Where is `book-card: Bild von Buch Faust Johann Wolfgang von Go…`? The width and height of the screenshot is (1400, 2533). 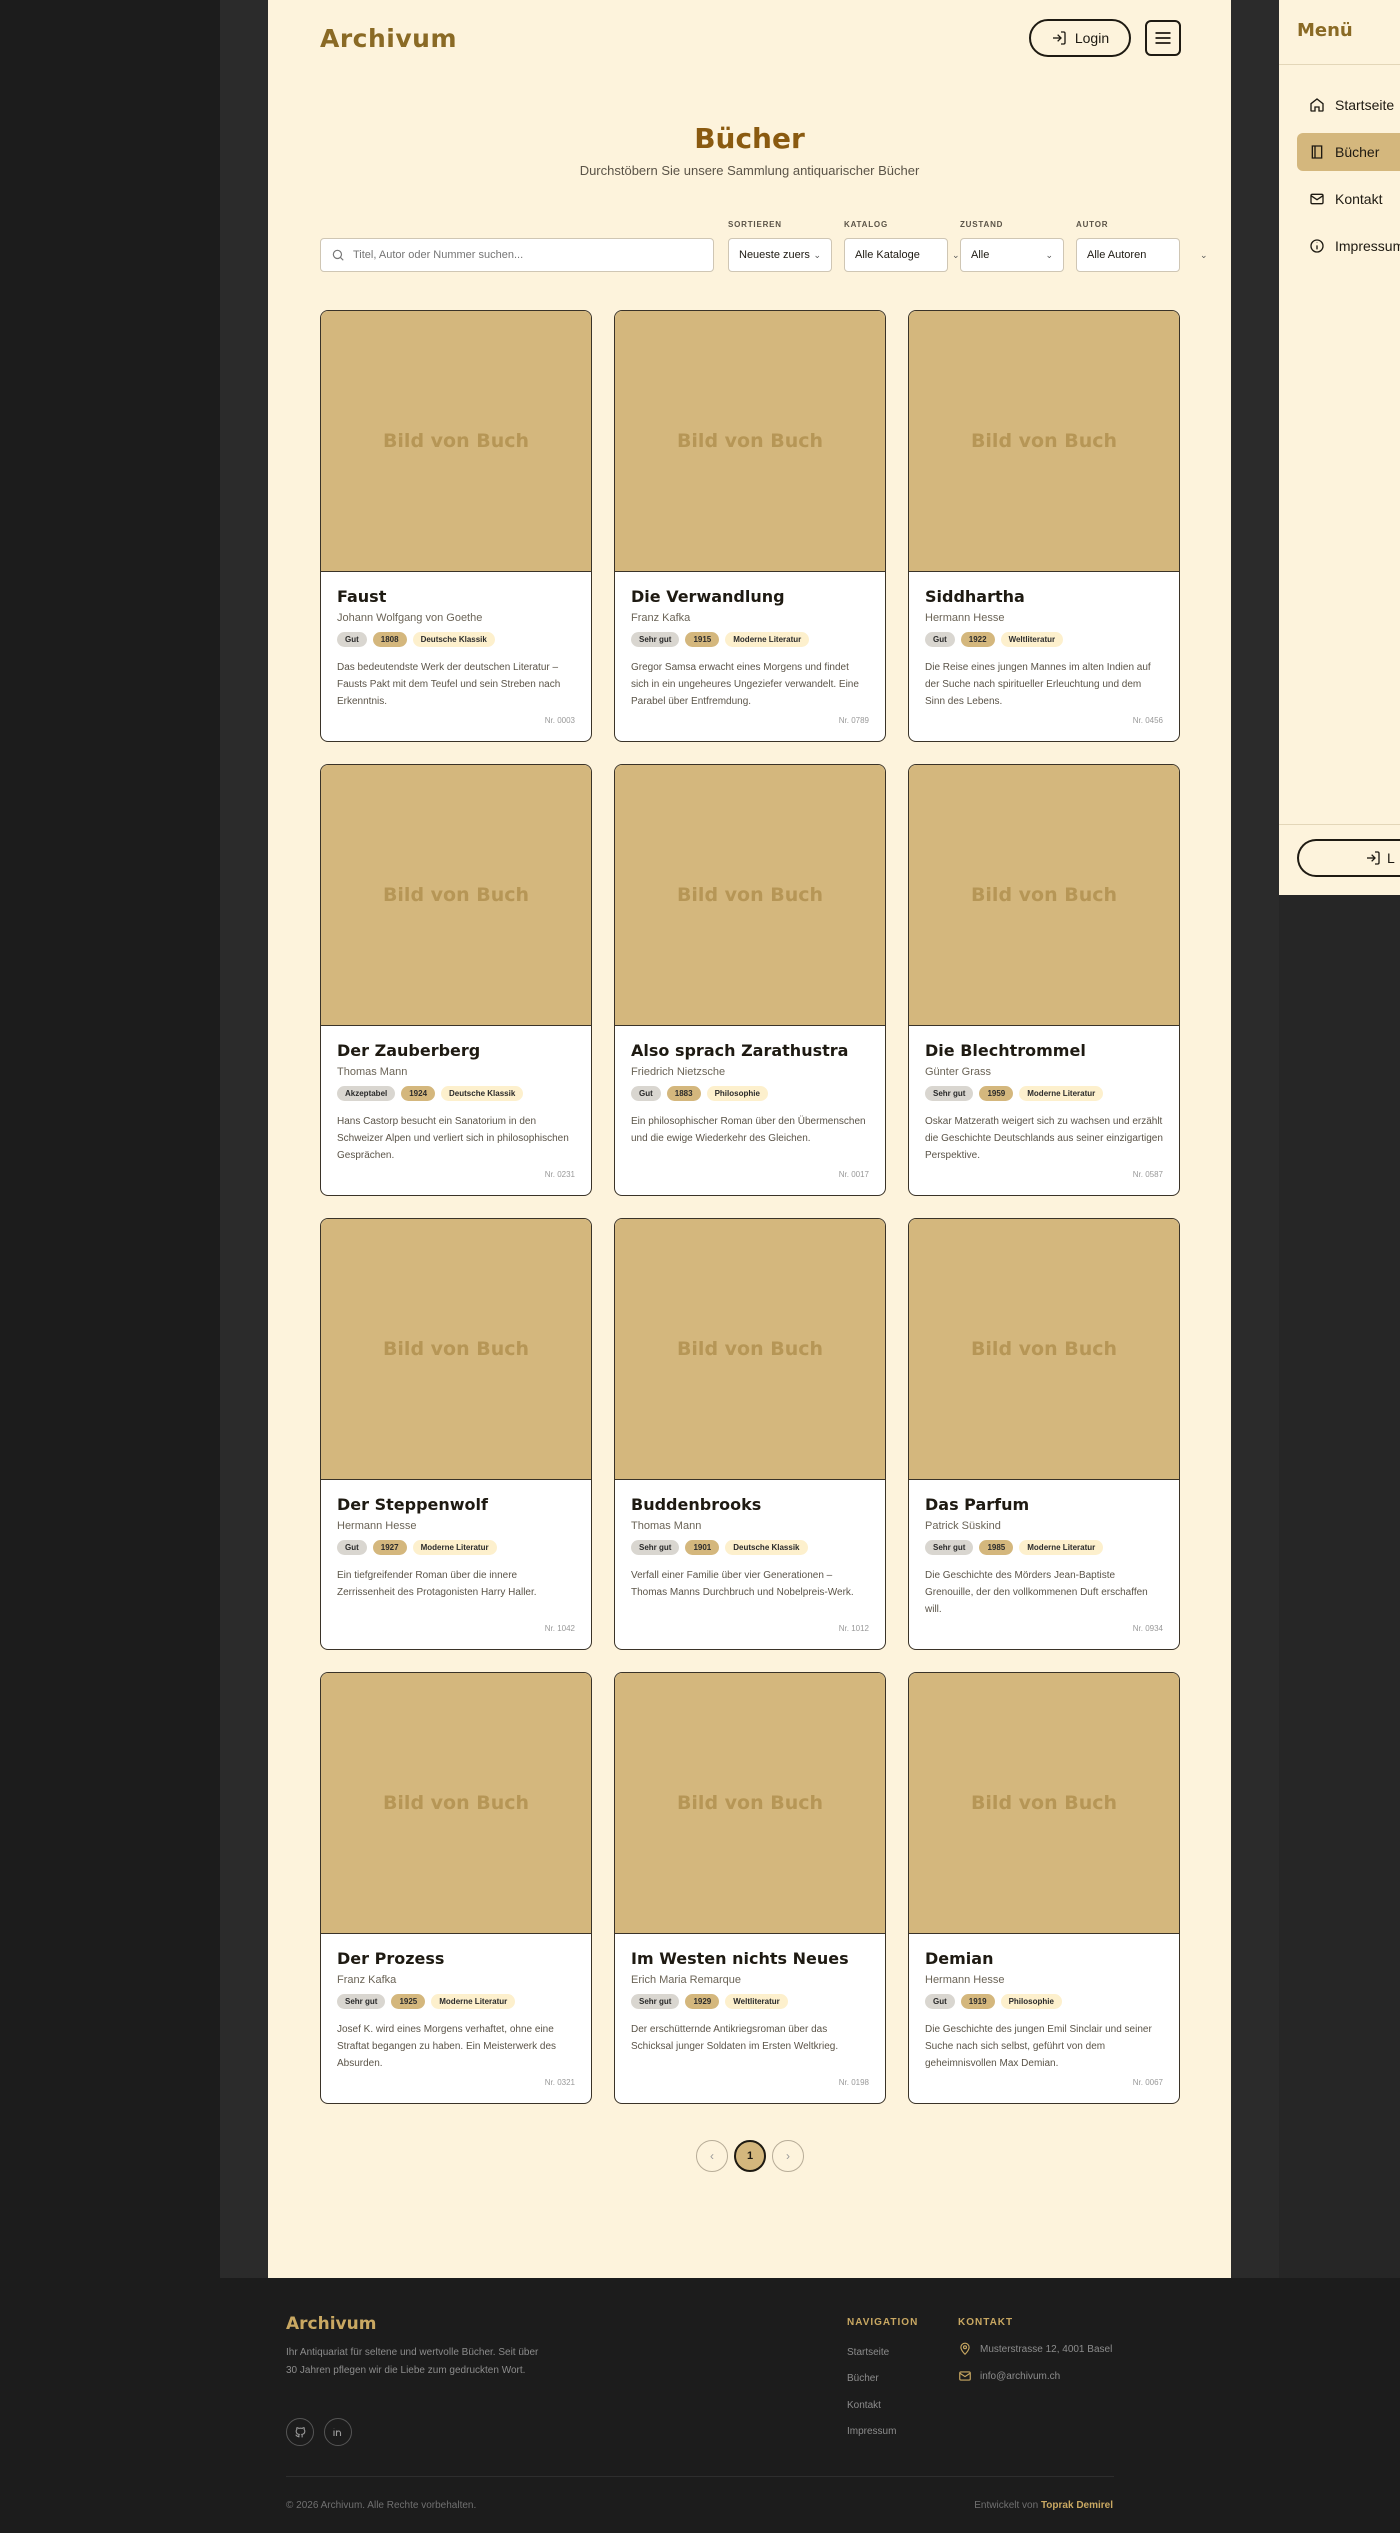 book-card: Bild von Buch Faust Johann Wolfgang von Go… is located at coordinates (456, 526).